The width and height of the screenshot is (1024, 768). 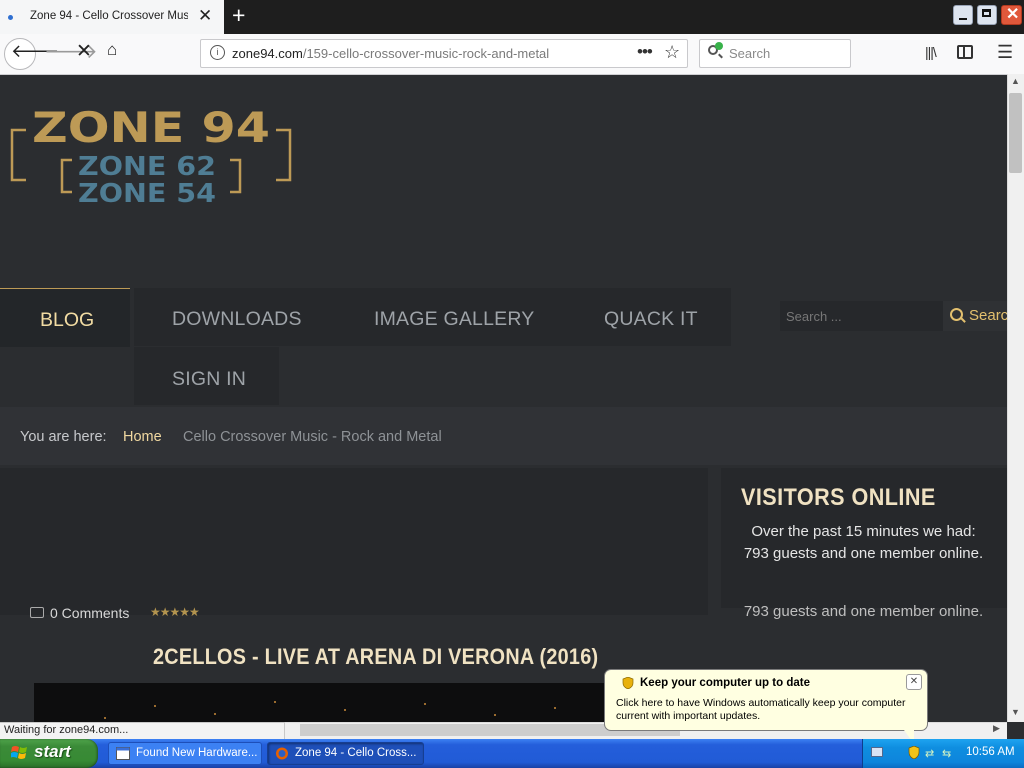 I want to click on windows-logo-icon, so click(x=19, y=752).